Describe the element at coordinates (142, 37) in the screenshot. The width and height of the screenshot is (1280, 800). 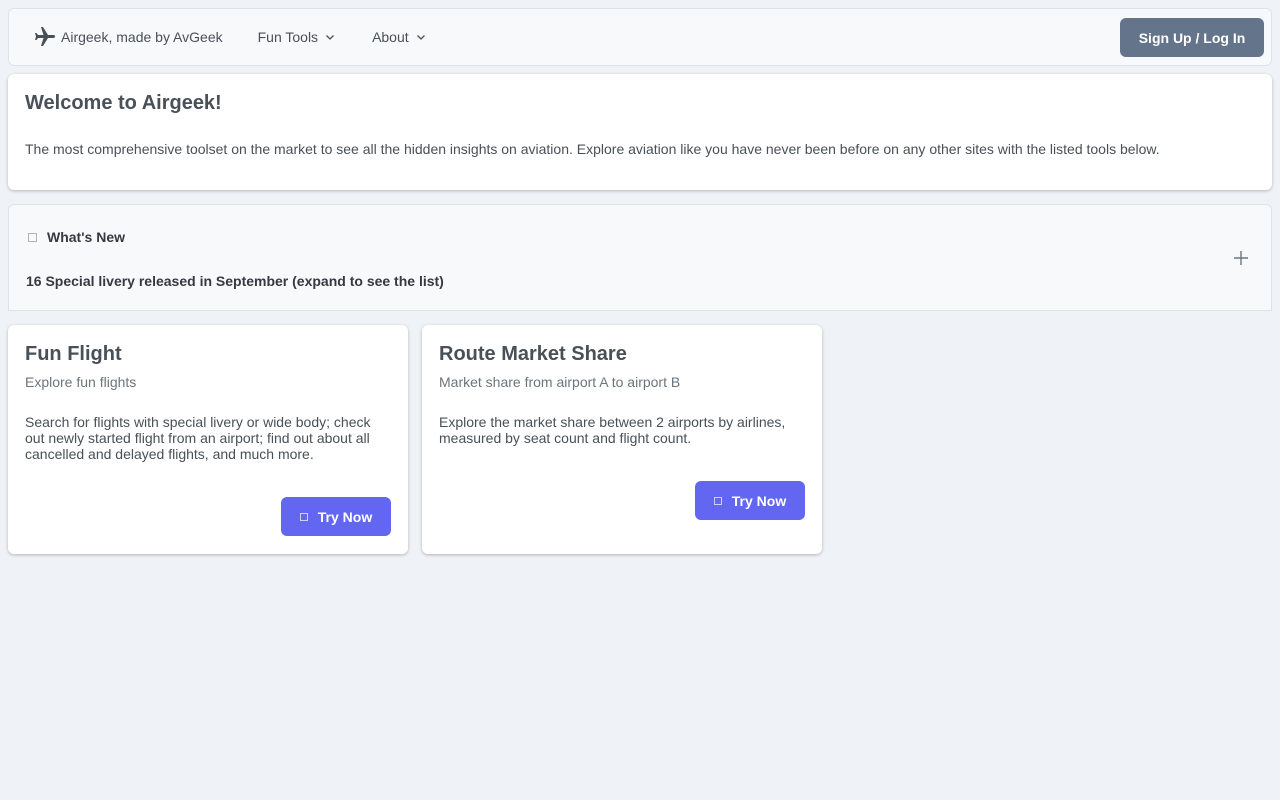
I see `brand-name: Airgeek, made by AvGeek` at that location.